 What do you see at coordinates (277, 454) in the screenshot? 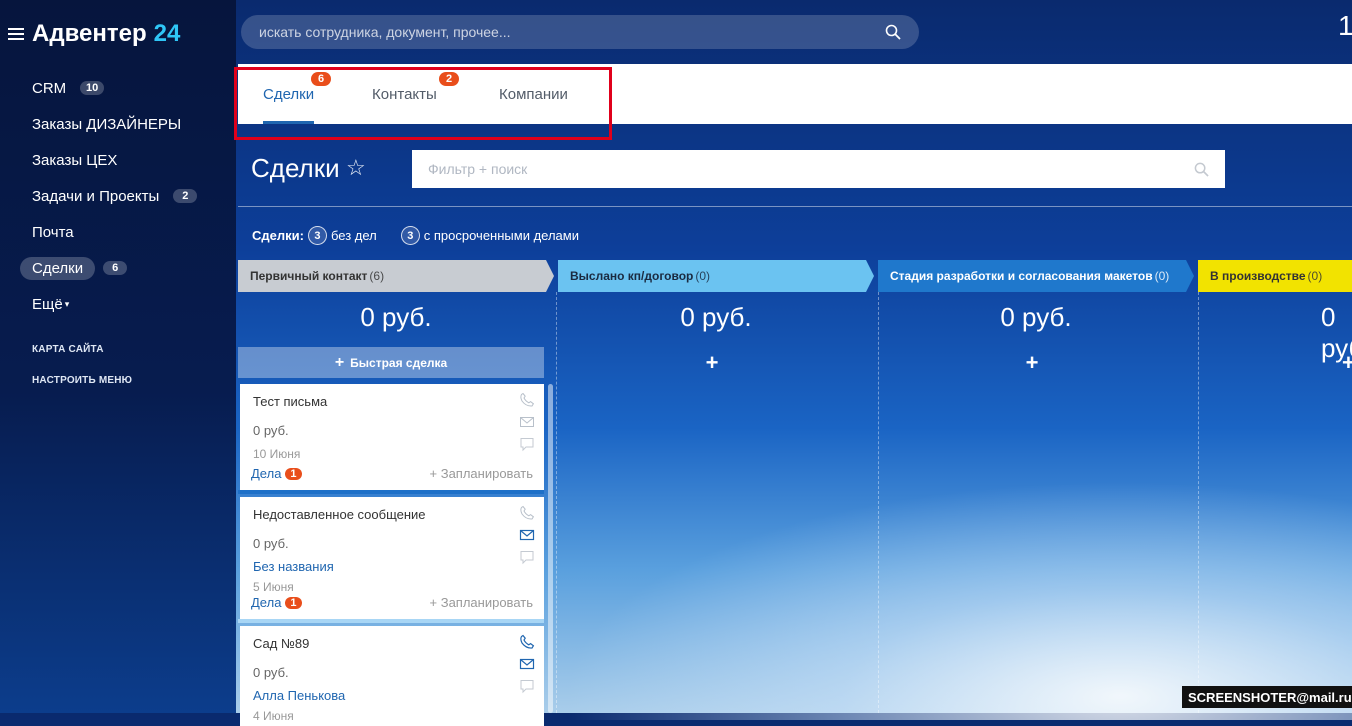
I see `deal-date: 10 Июня` at bounding box center [277, 454].